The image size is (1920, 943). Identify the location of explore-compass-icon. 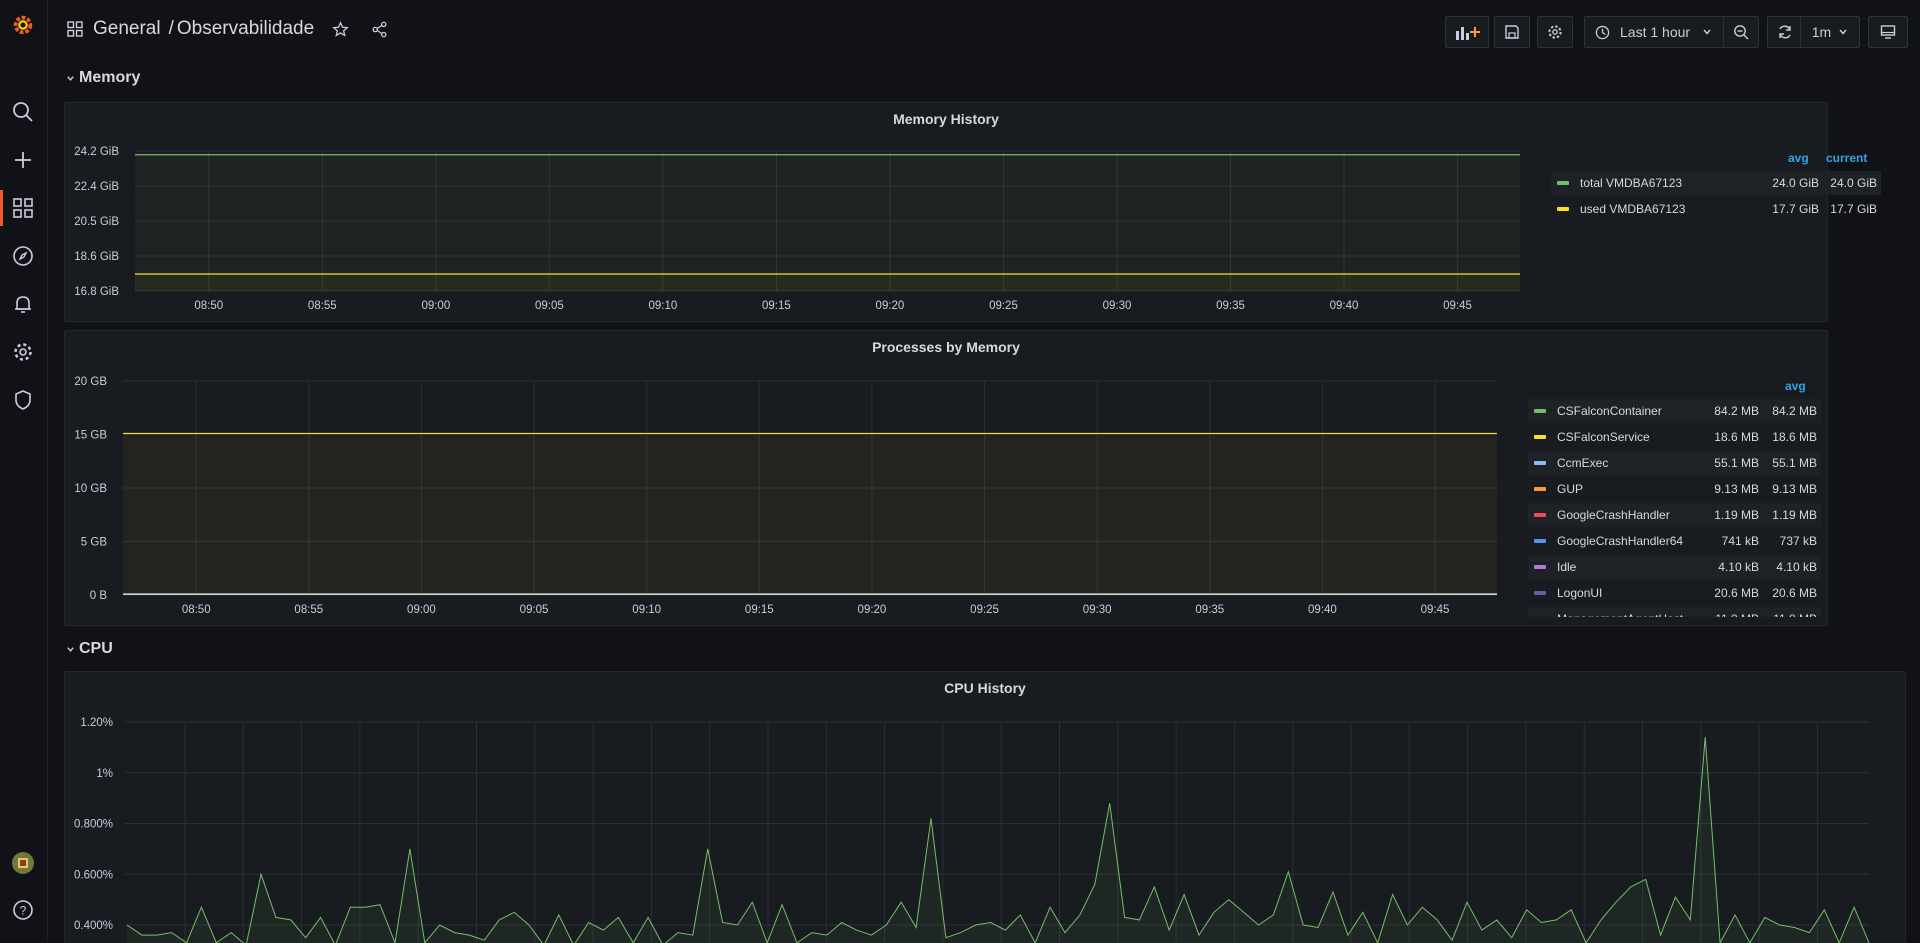
(23, 256).